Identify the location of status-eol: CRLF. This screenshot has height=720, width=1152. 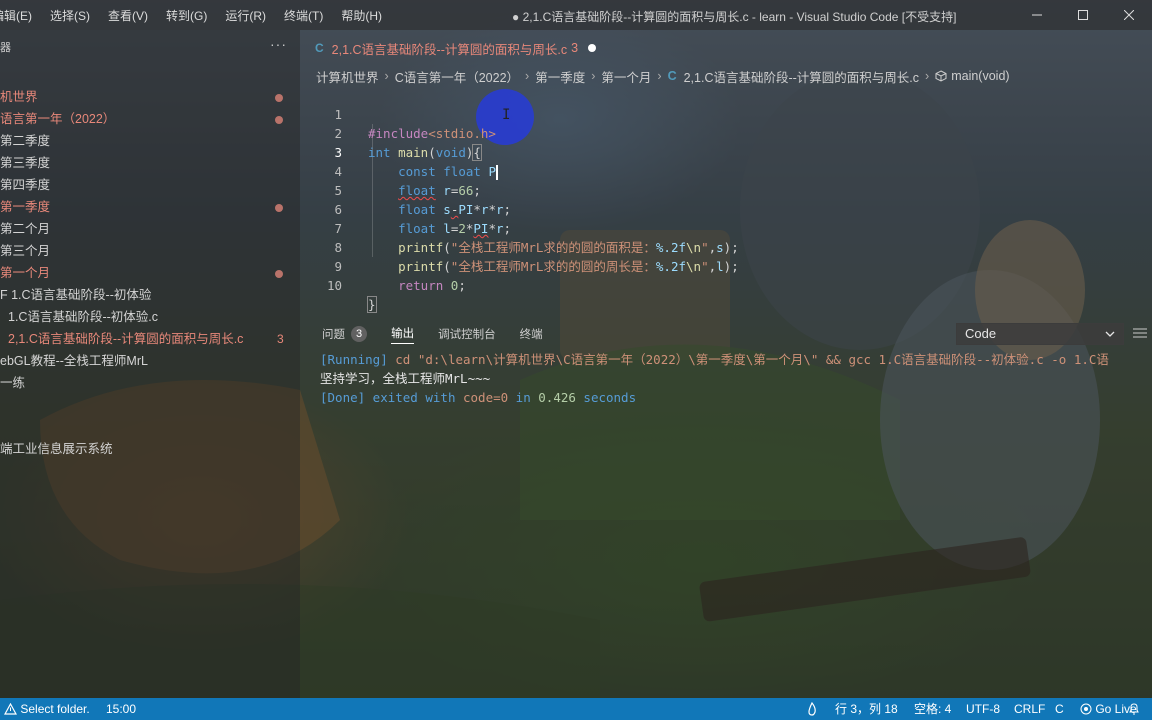
(1029, 709).